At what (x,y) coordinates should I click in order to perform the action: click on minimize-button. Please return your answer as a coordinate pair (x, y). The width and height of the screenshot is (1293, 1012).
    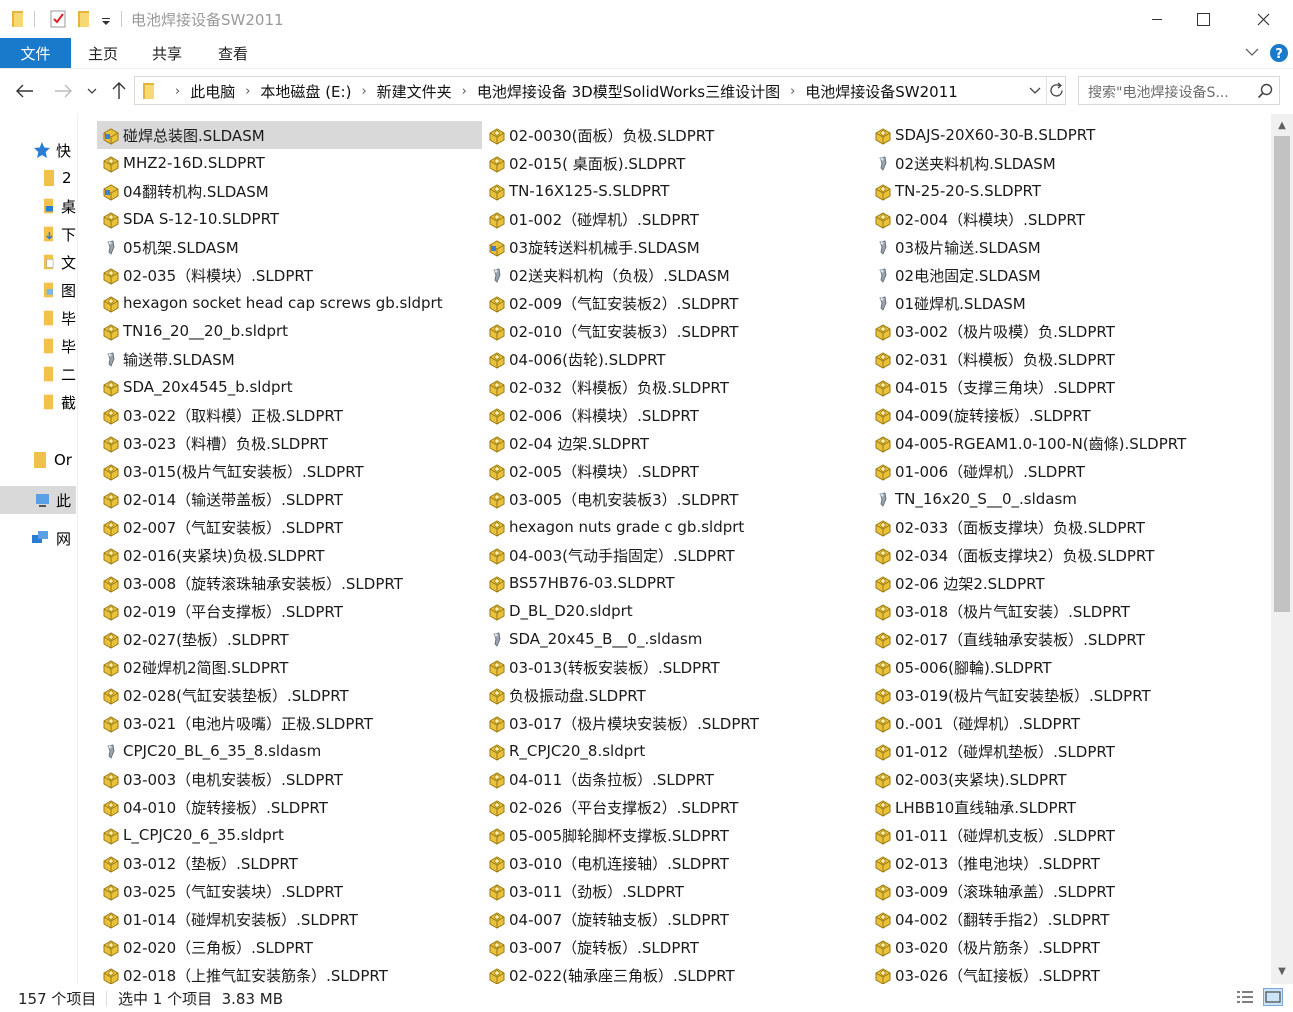
    Looking at the image, I should click on (1157, 19).